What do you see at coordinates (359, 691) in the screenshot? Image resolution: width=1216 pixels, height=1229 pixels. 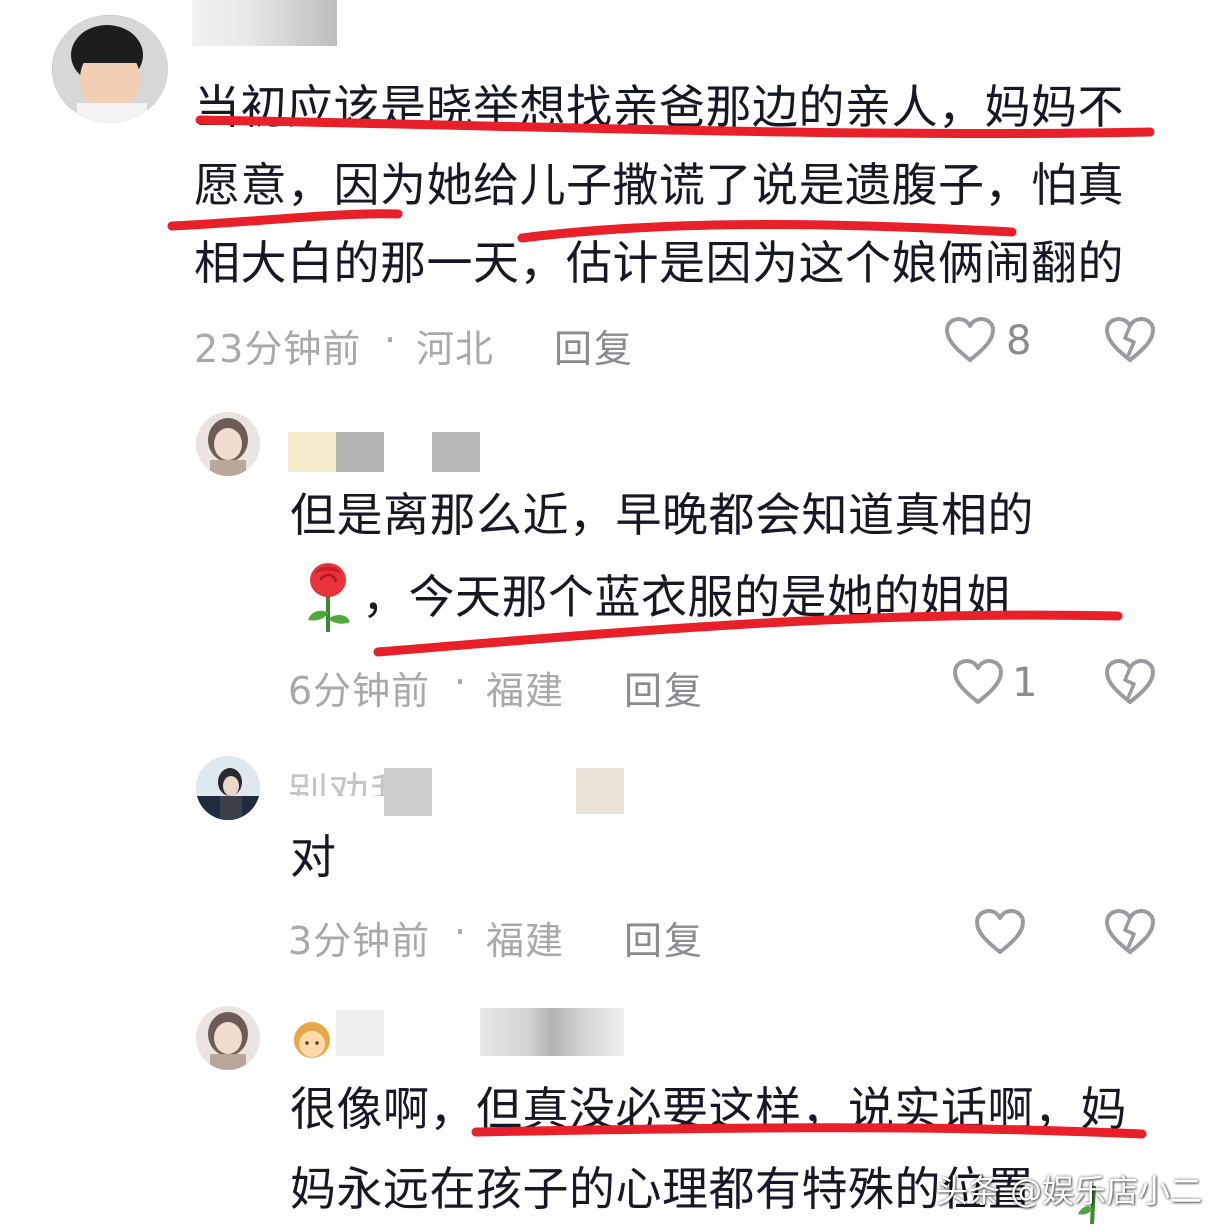 I see `comment-time: 6分钟前` at bounding box center [359, 691].